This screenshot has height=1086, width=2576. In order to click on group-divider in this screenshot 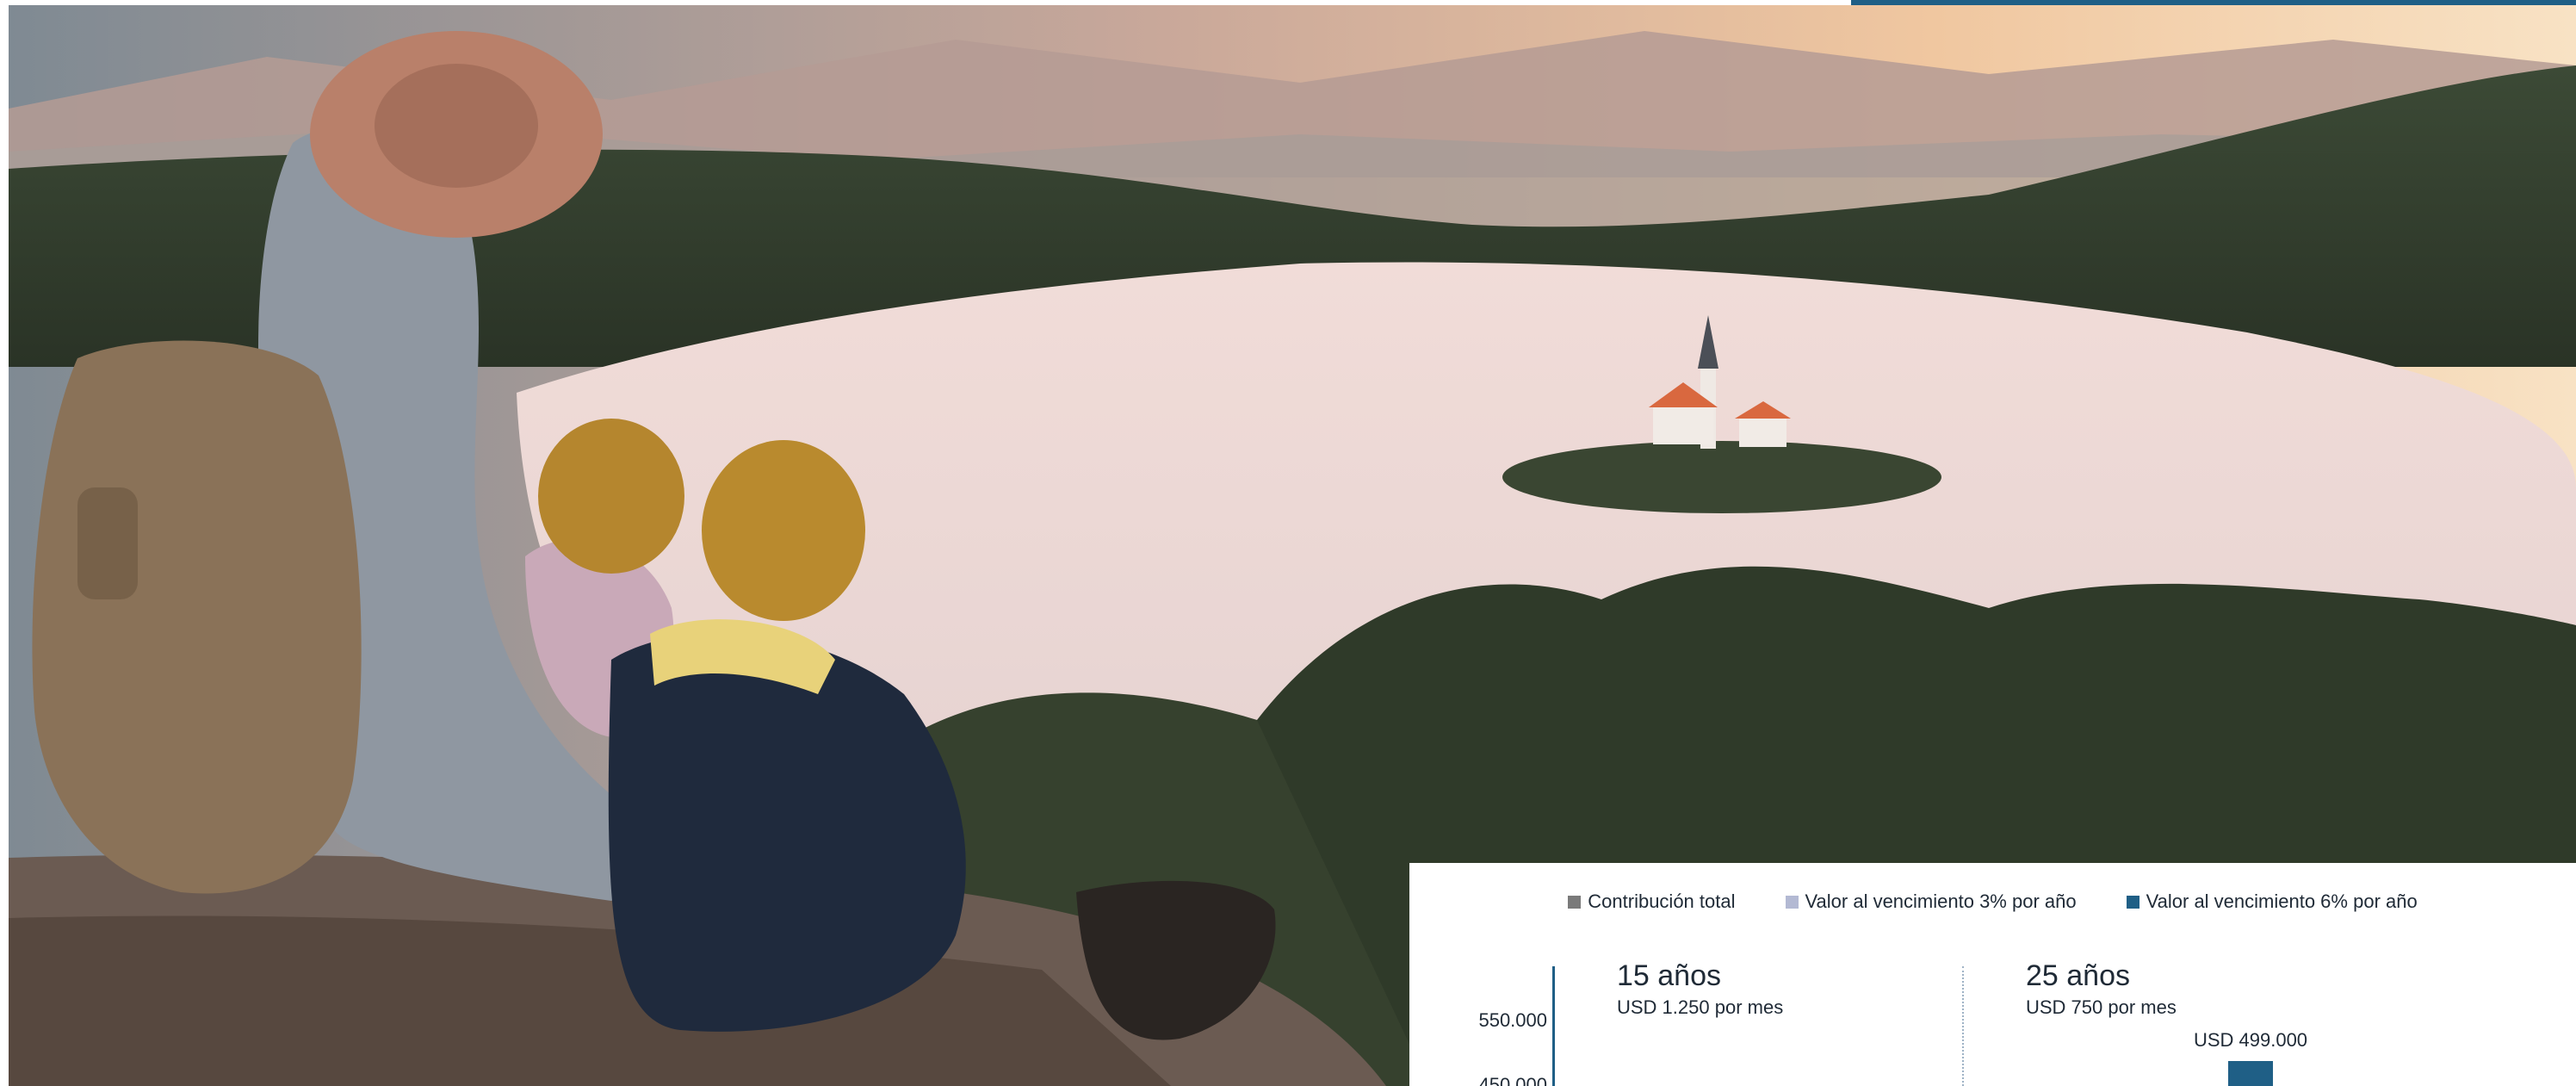, I will do `click(1963, 1026)`.